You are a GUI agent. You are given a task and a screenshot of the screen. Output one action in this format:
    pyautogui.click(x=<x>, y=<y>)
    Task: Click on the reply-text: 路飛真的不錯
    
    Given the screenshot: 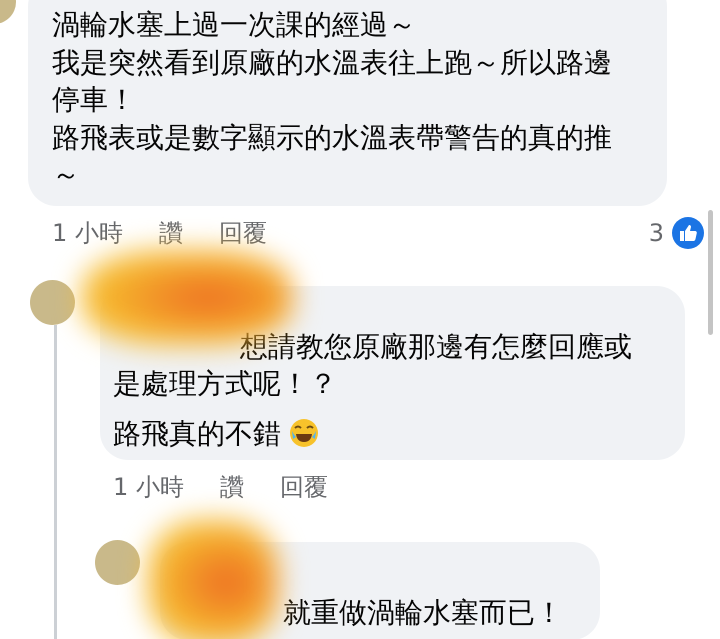 What is the action you would take?
    pyautogui.click(x=385, y=433)
    